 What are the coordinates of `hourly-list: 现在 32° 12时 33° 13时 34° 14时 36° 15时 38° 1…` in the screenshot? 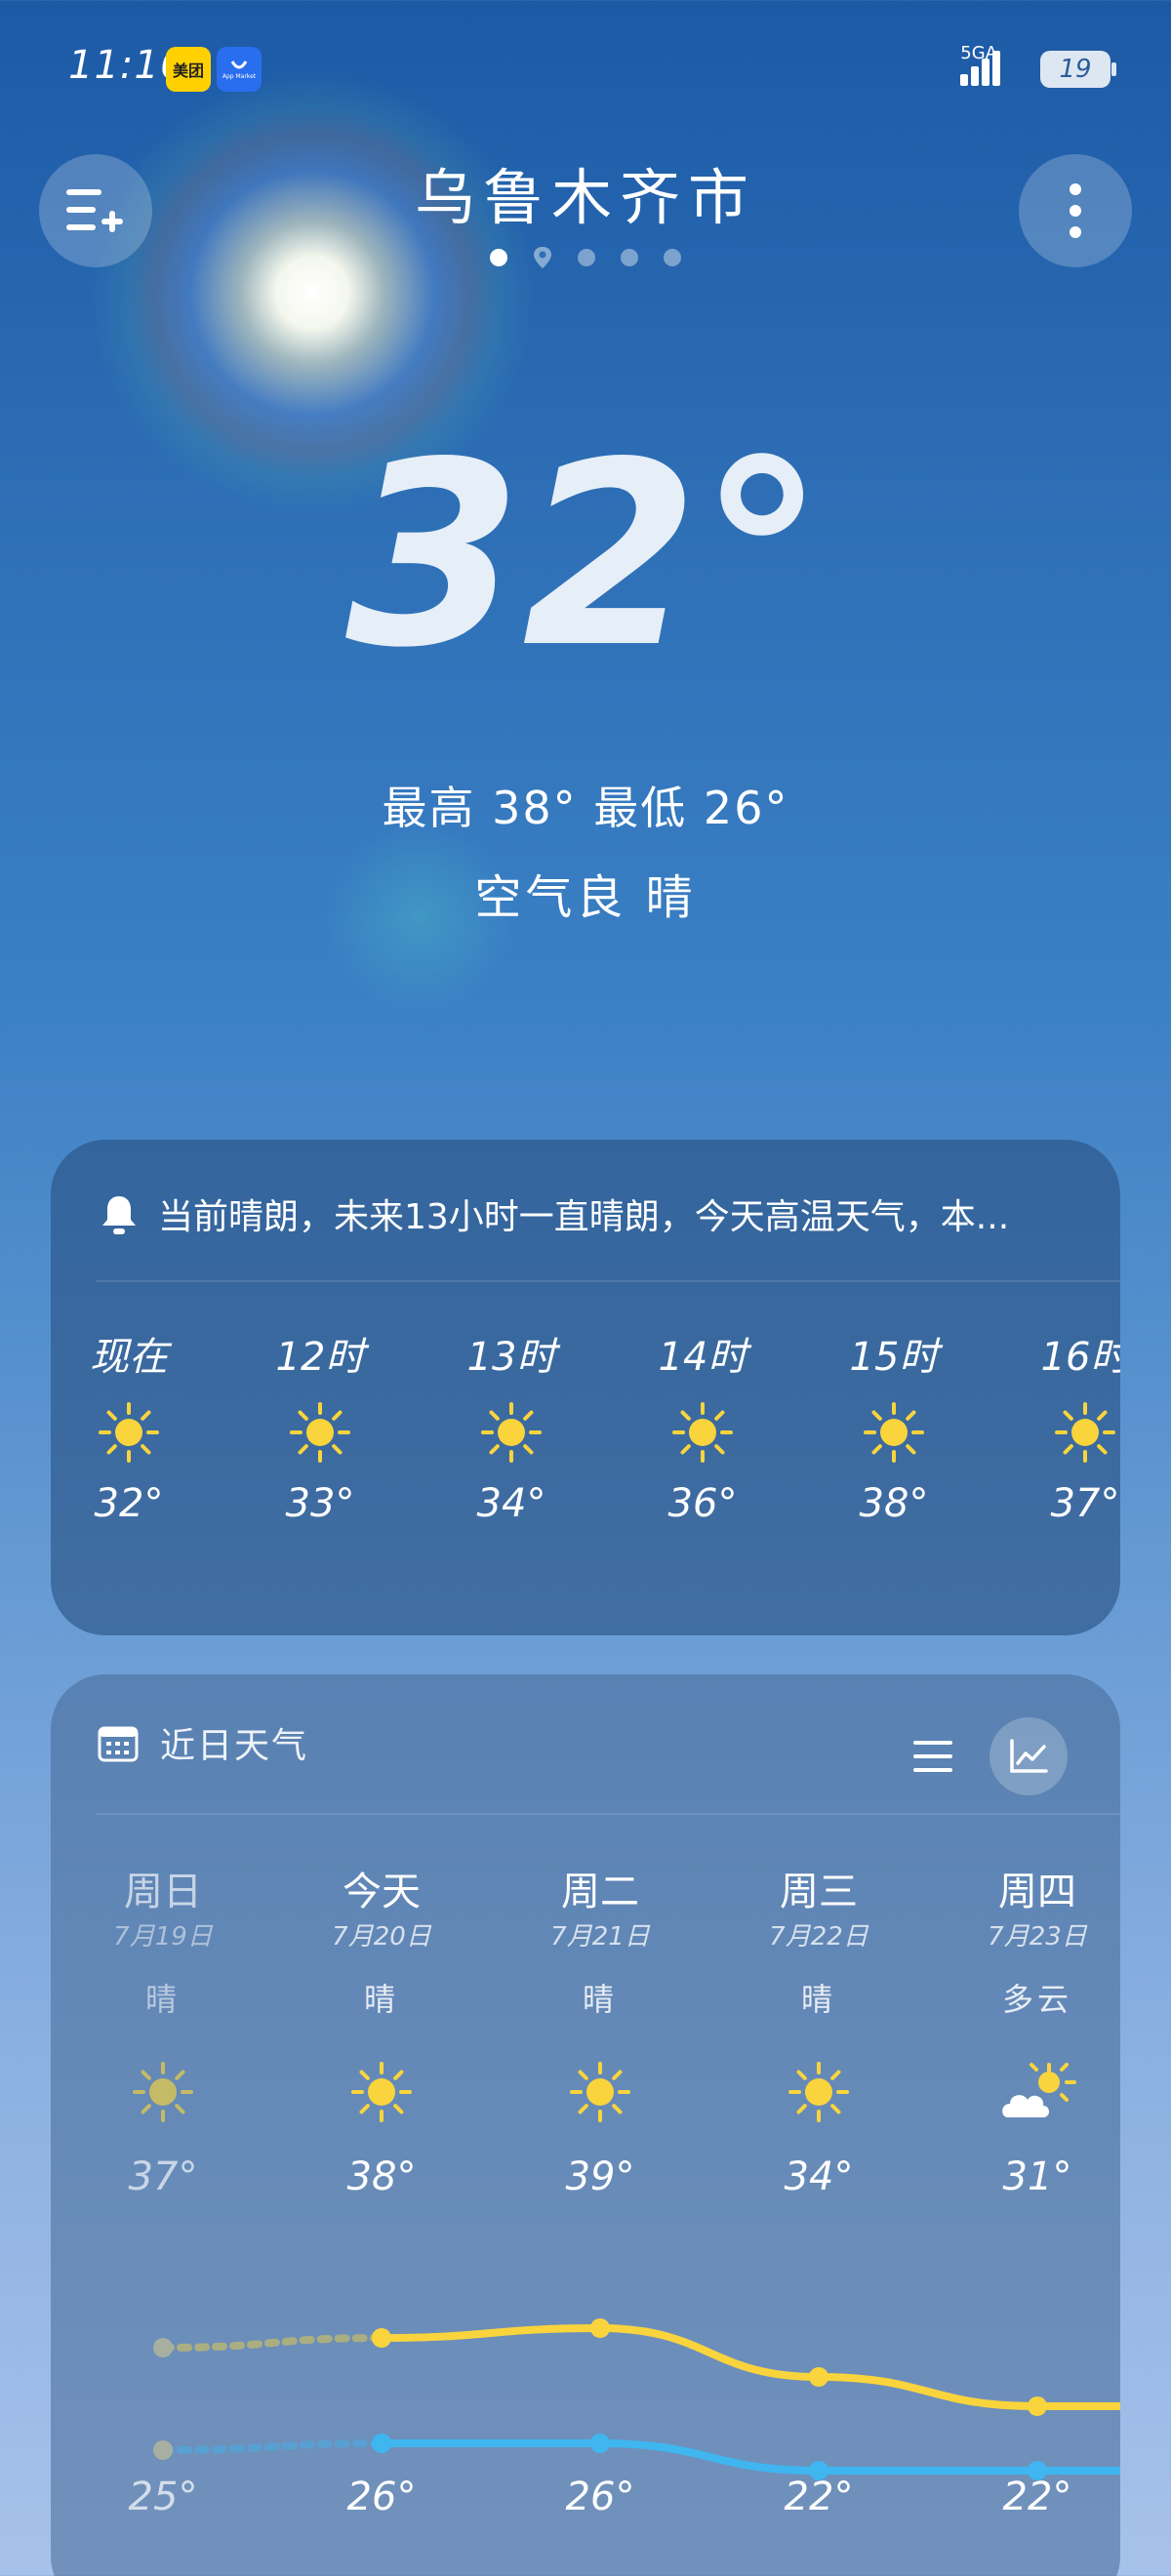 It's located at (585, 1471).